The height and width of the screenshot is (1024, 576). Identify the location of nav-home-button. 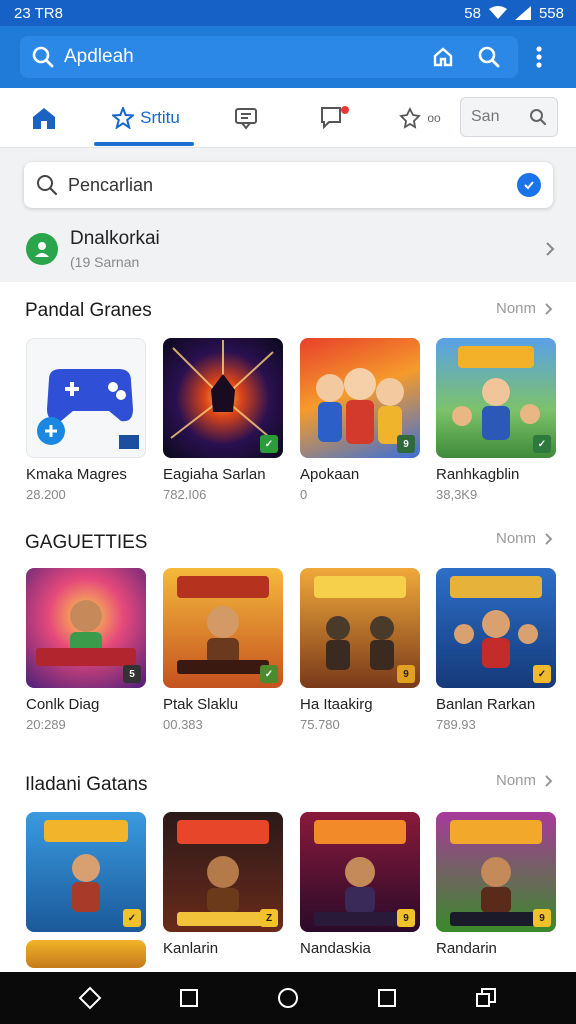
(288, 998).